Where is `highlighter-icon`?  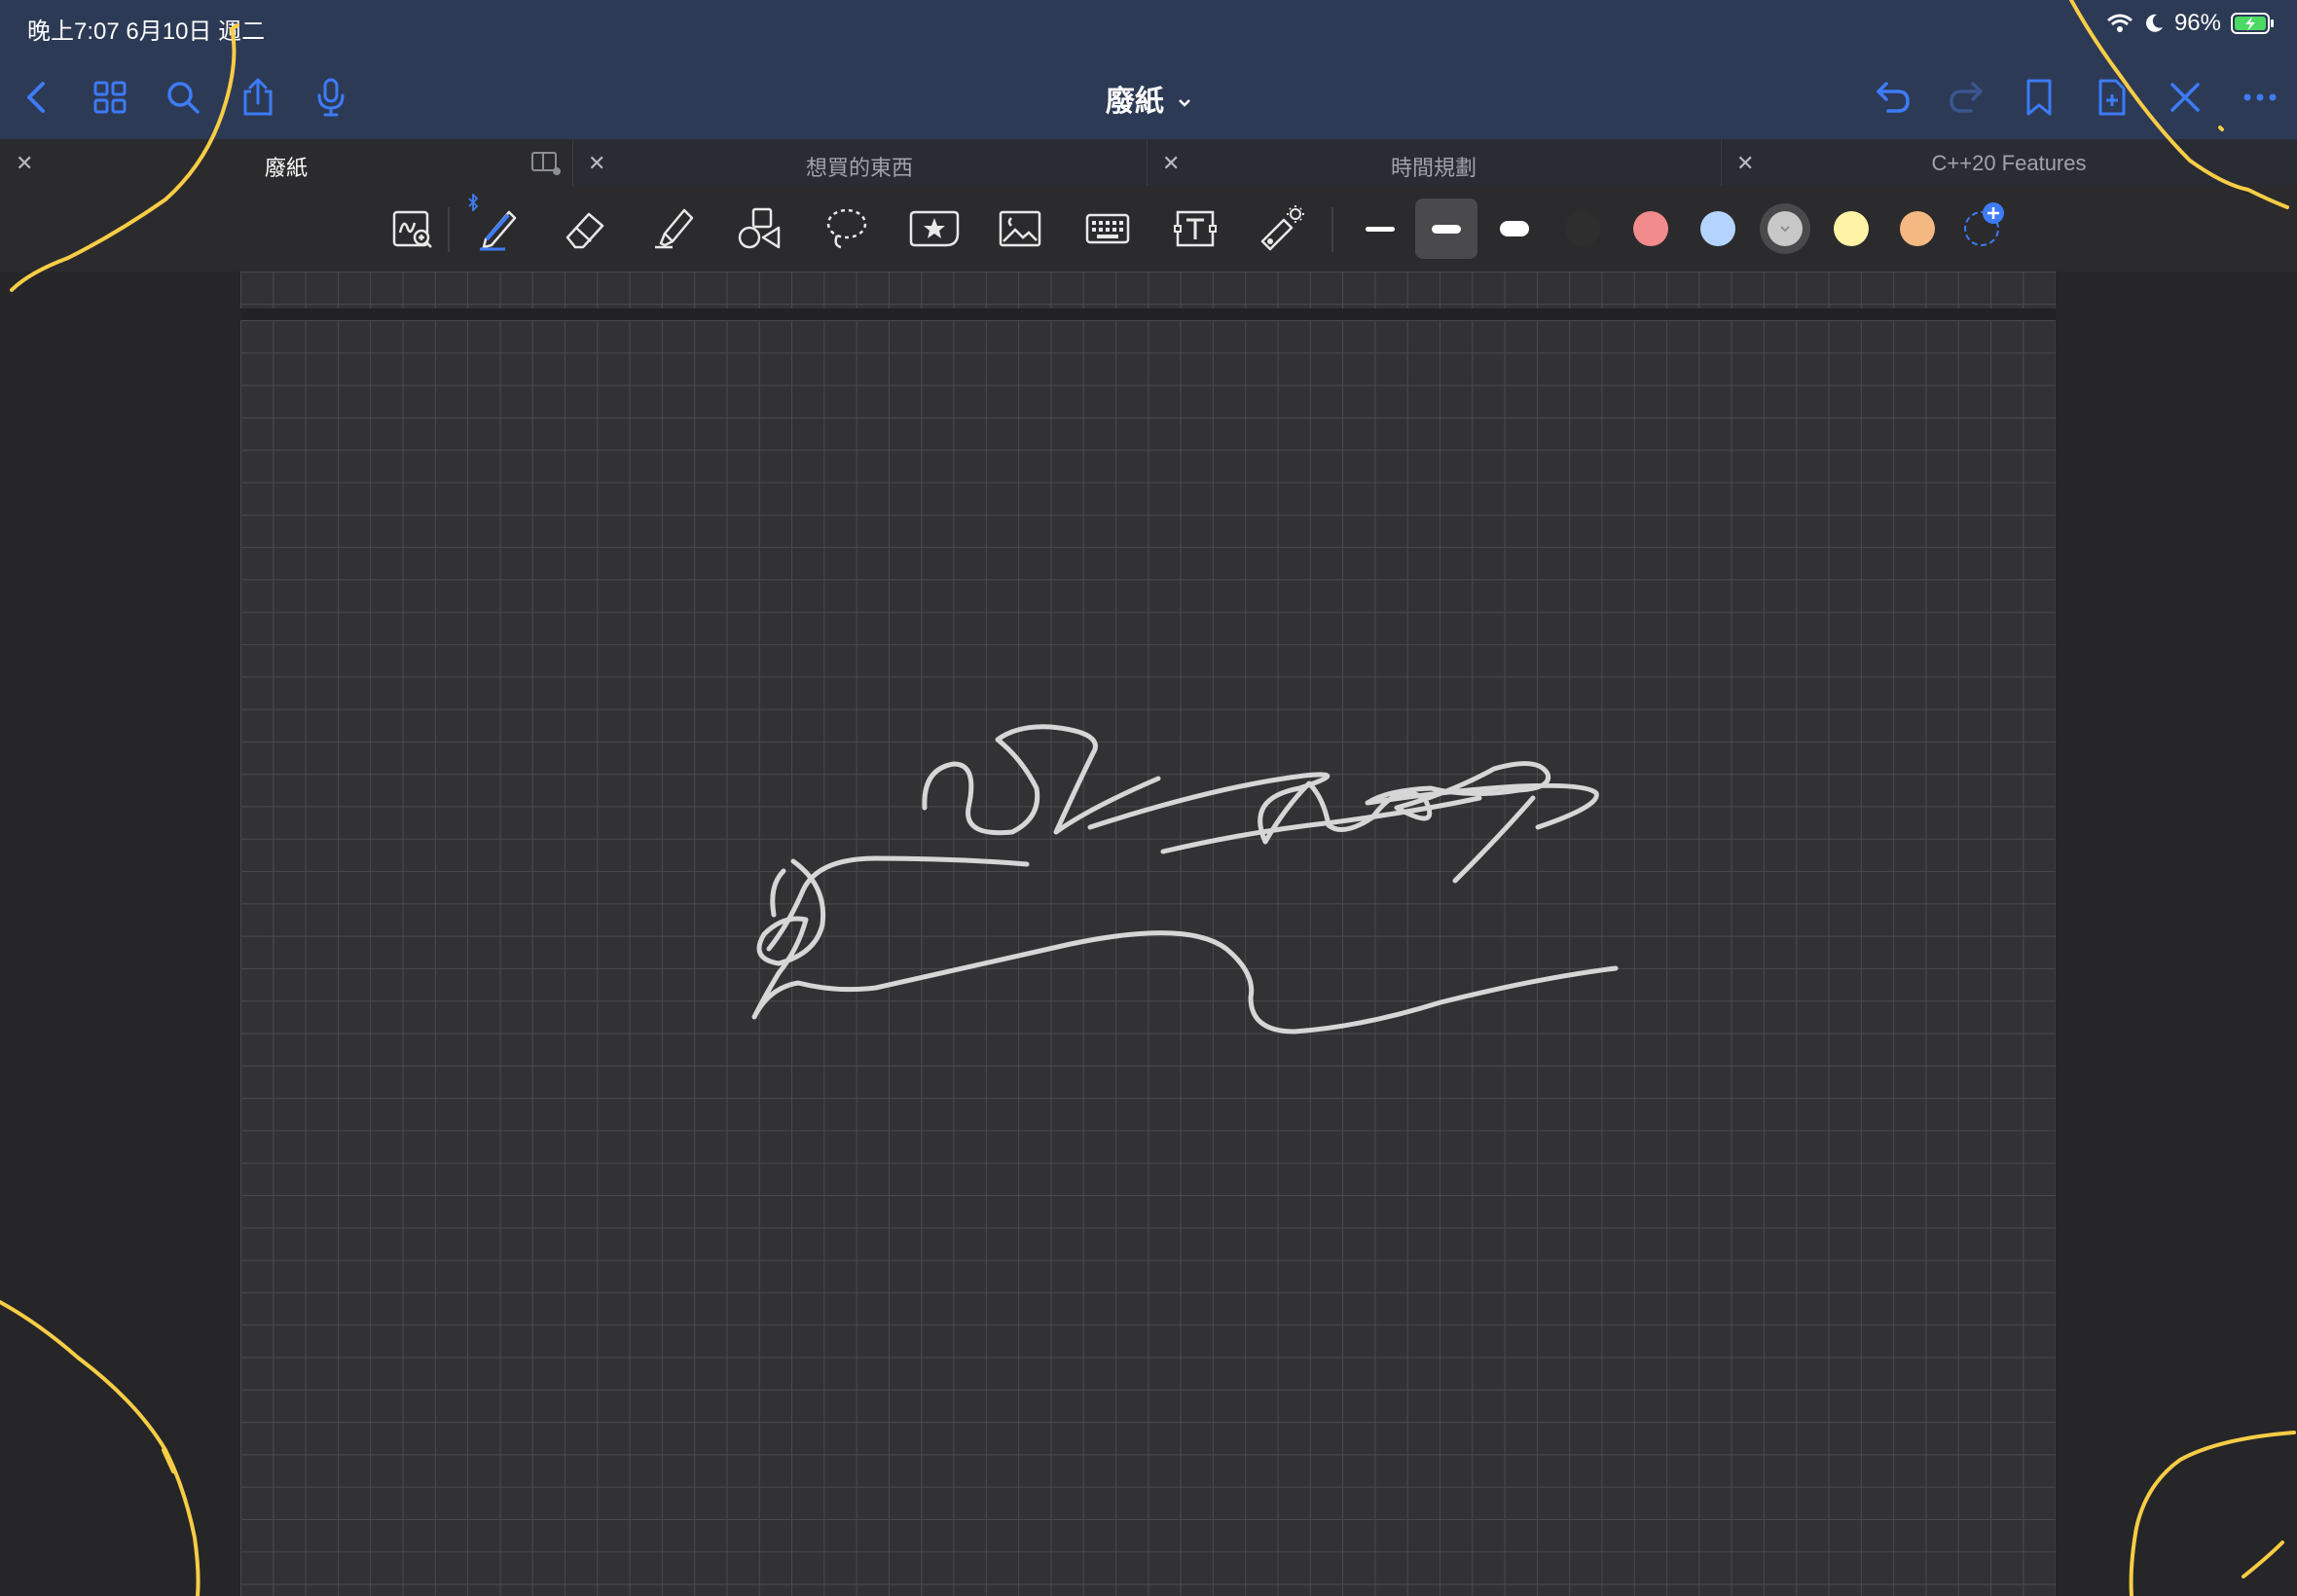 highlighter-icon is located at coordinates (674, 228).